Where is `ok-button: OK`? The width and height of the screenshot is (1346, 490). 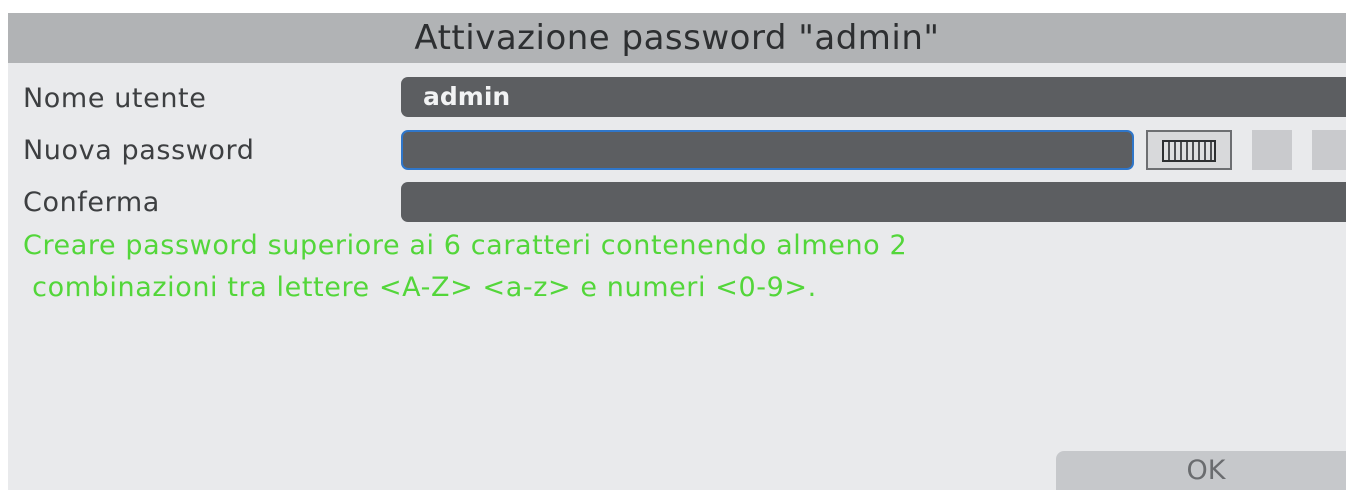
ok-button: OK is located at coordinates (1201, 470).